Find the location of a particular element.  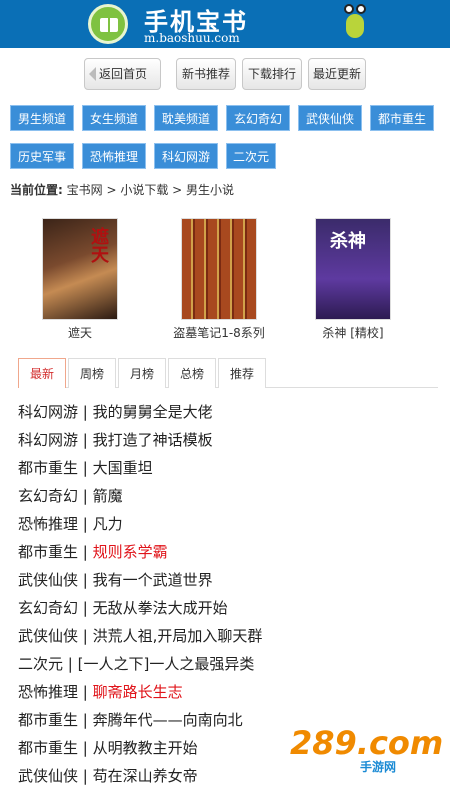

mascot-frog-icon is located at coordinates (355, 24).